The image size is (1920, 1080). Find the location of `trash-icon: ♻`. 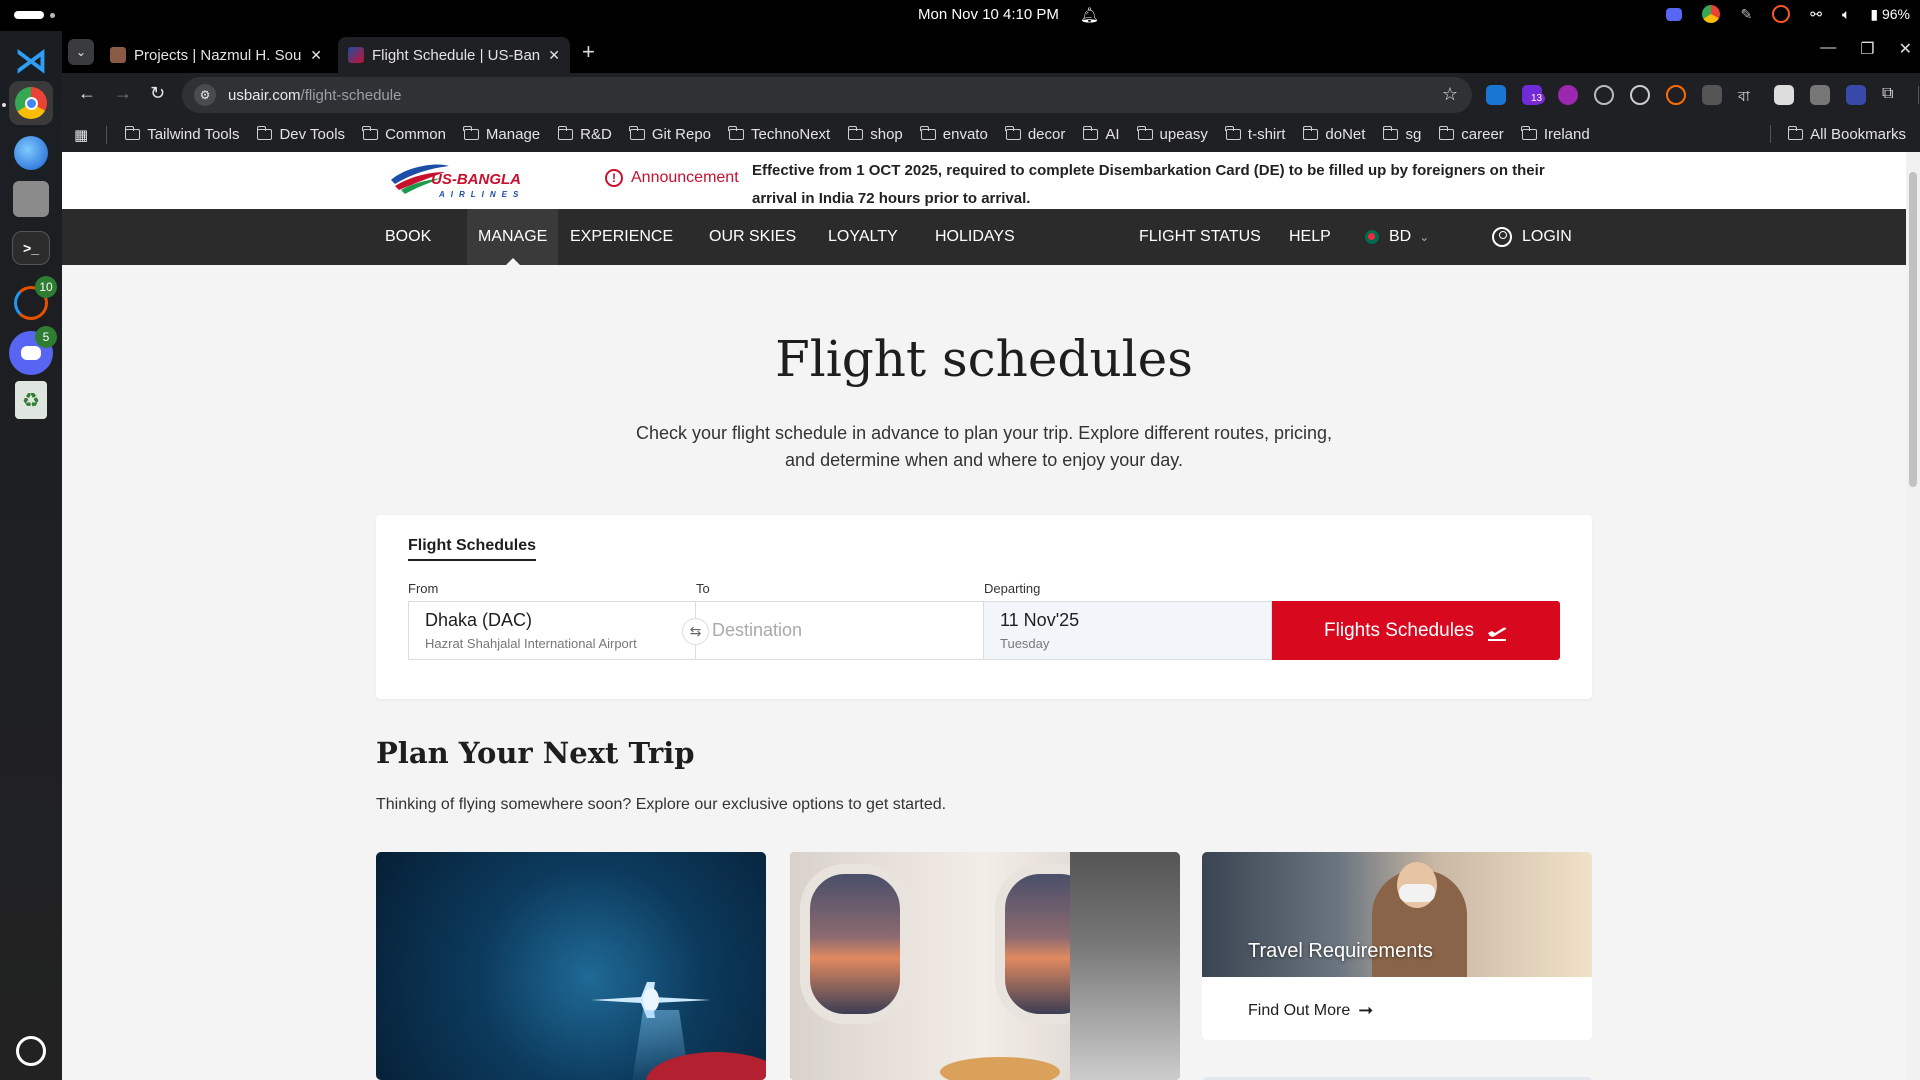

trash-icon: ♻ is located at coordinates (31, 400).